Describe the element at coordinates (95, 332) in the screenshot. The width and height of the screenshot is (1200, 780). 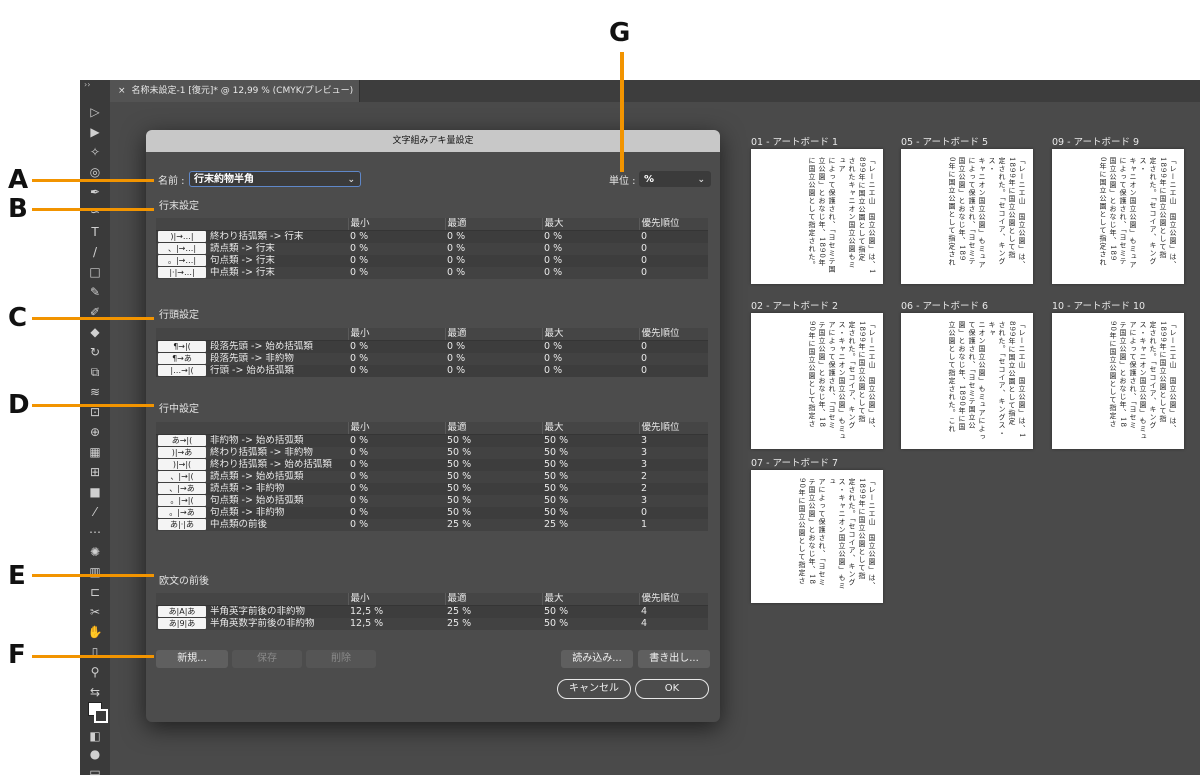
I see `eraser-tool-icon: ◆` at that location.